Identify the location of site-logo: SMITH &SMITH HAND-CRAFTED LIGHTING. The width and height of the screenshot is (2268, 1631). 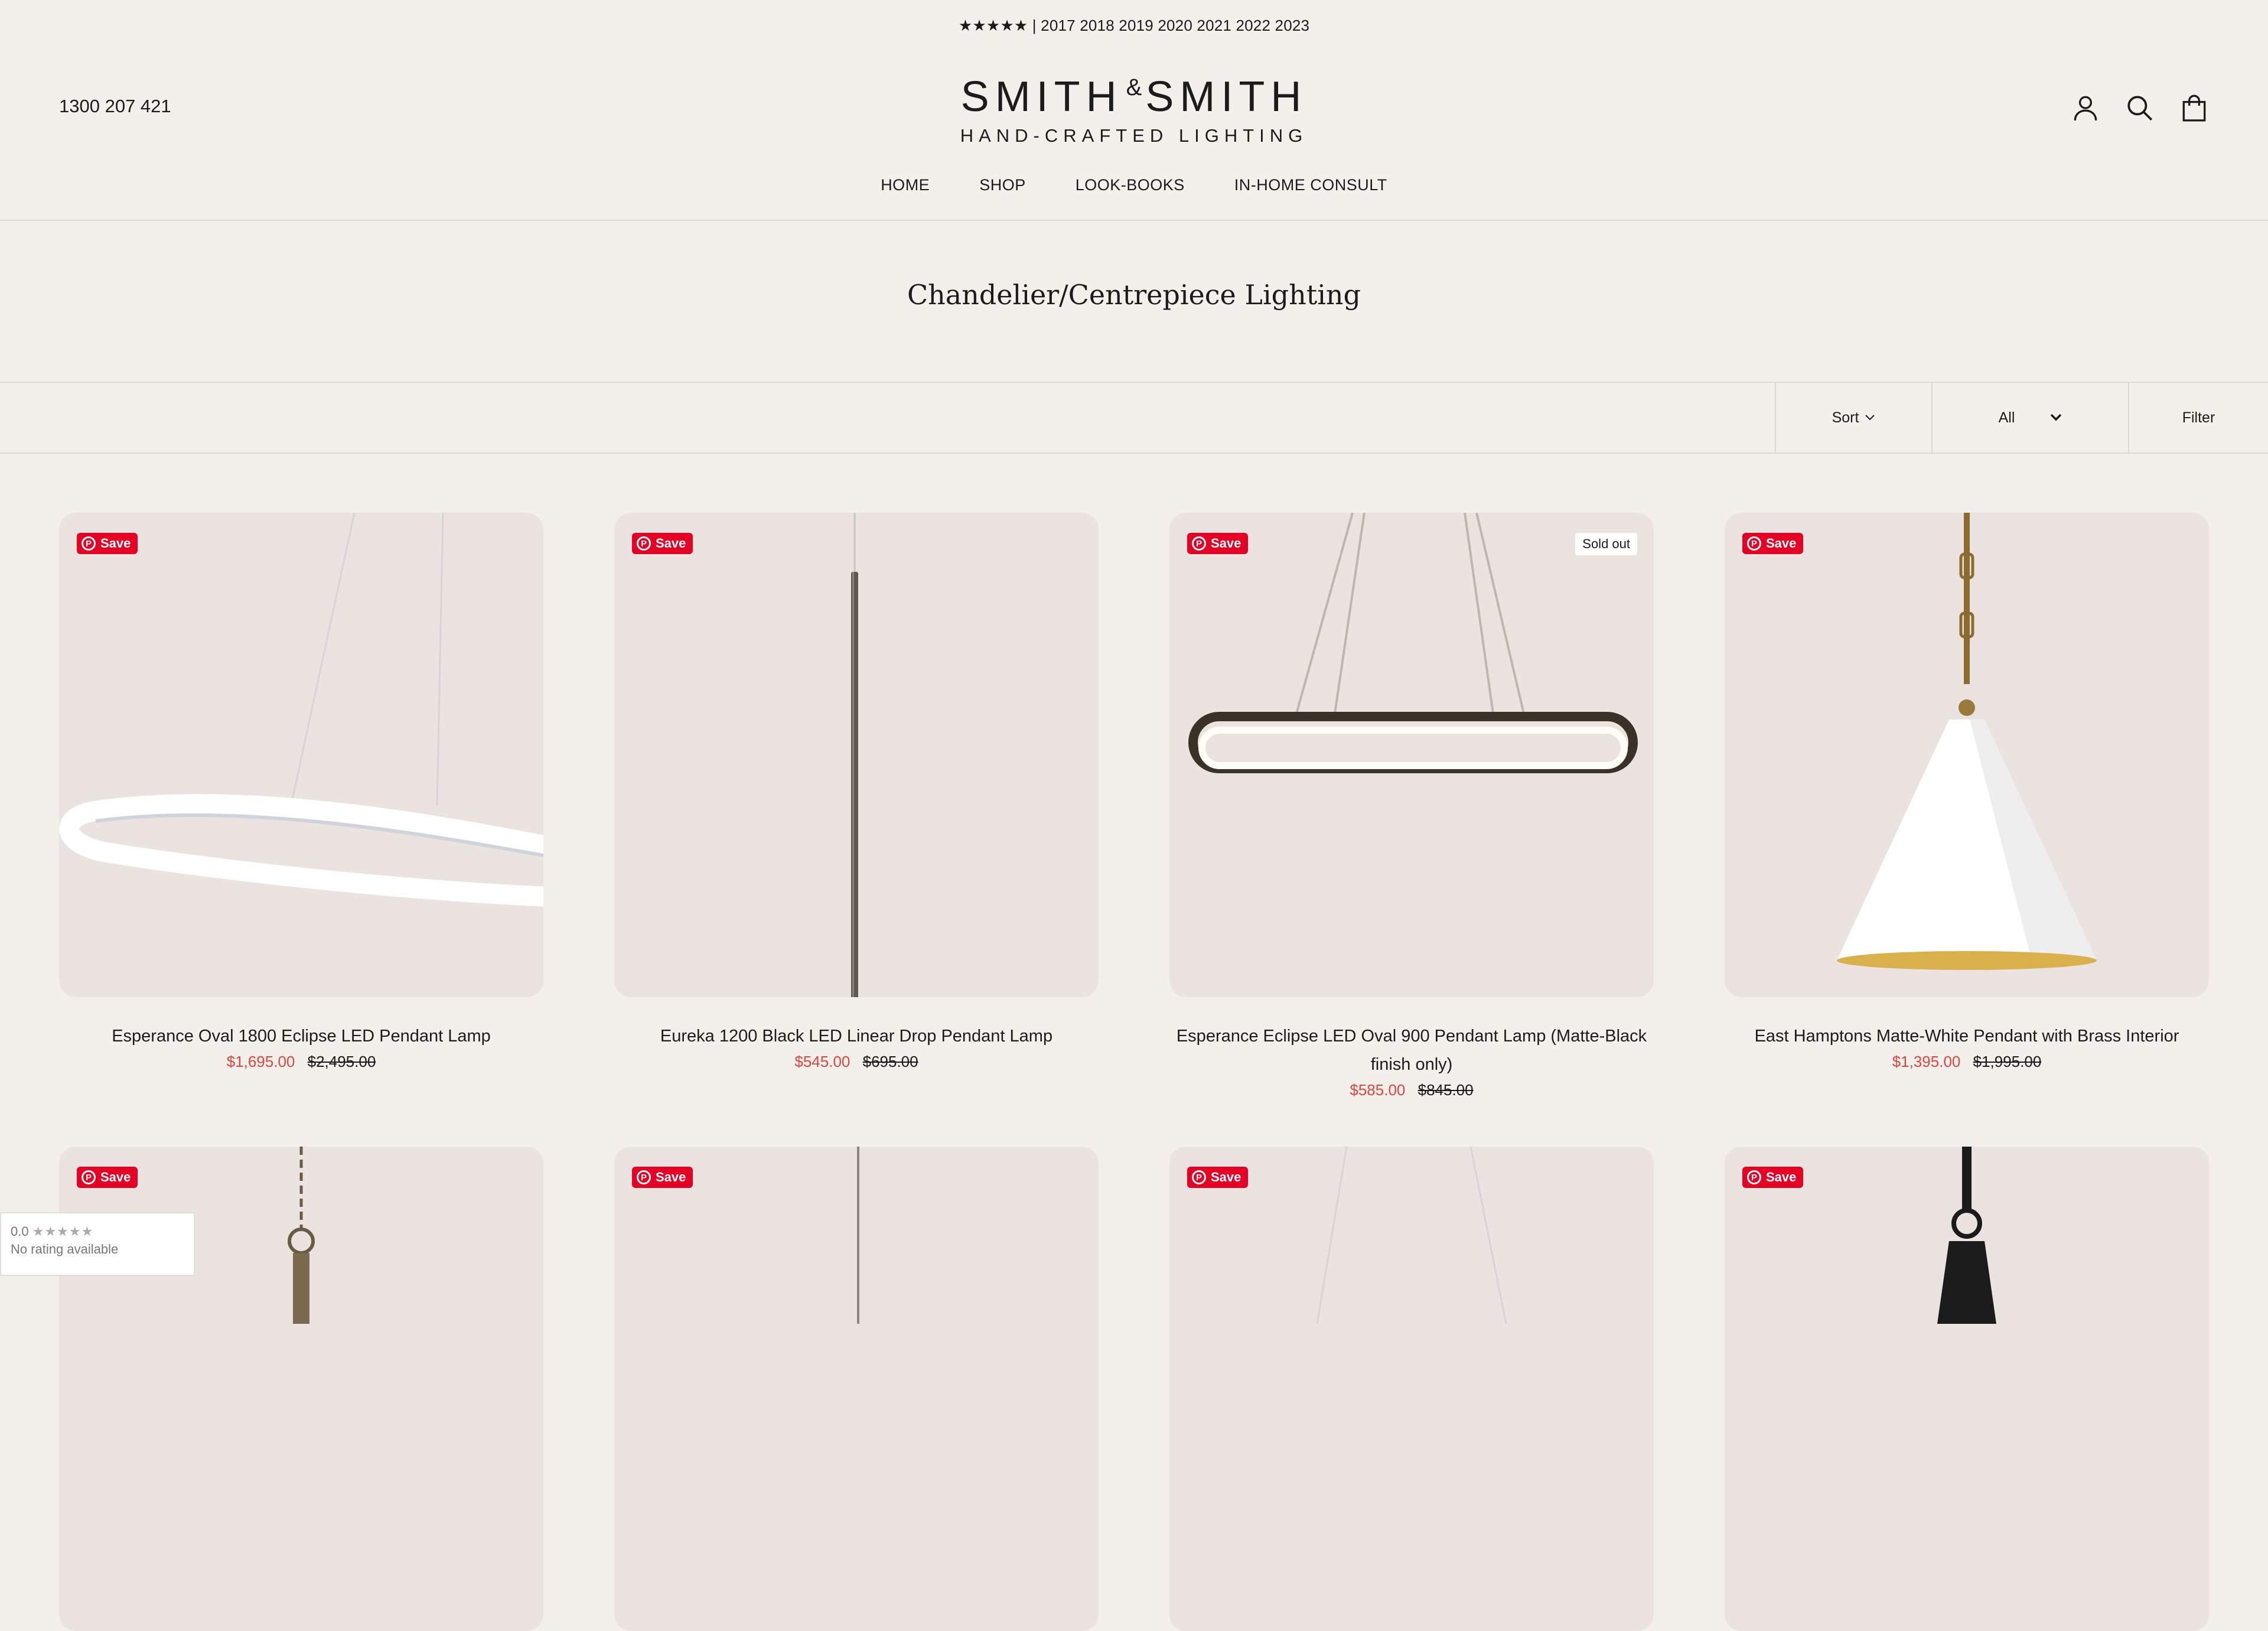
(1134, 112).